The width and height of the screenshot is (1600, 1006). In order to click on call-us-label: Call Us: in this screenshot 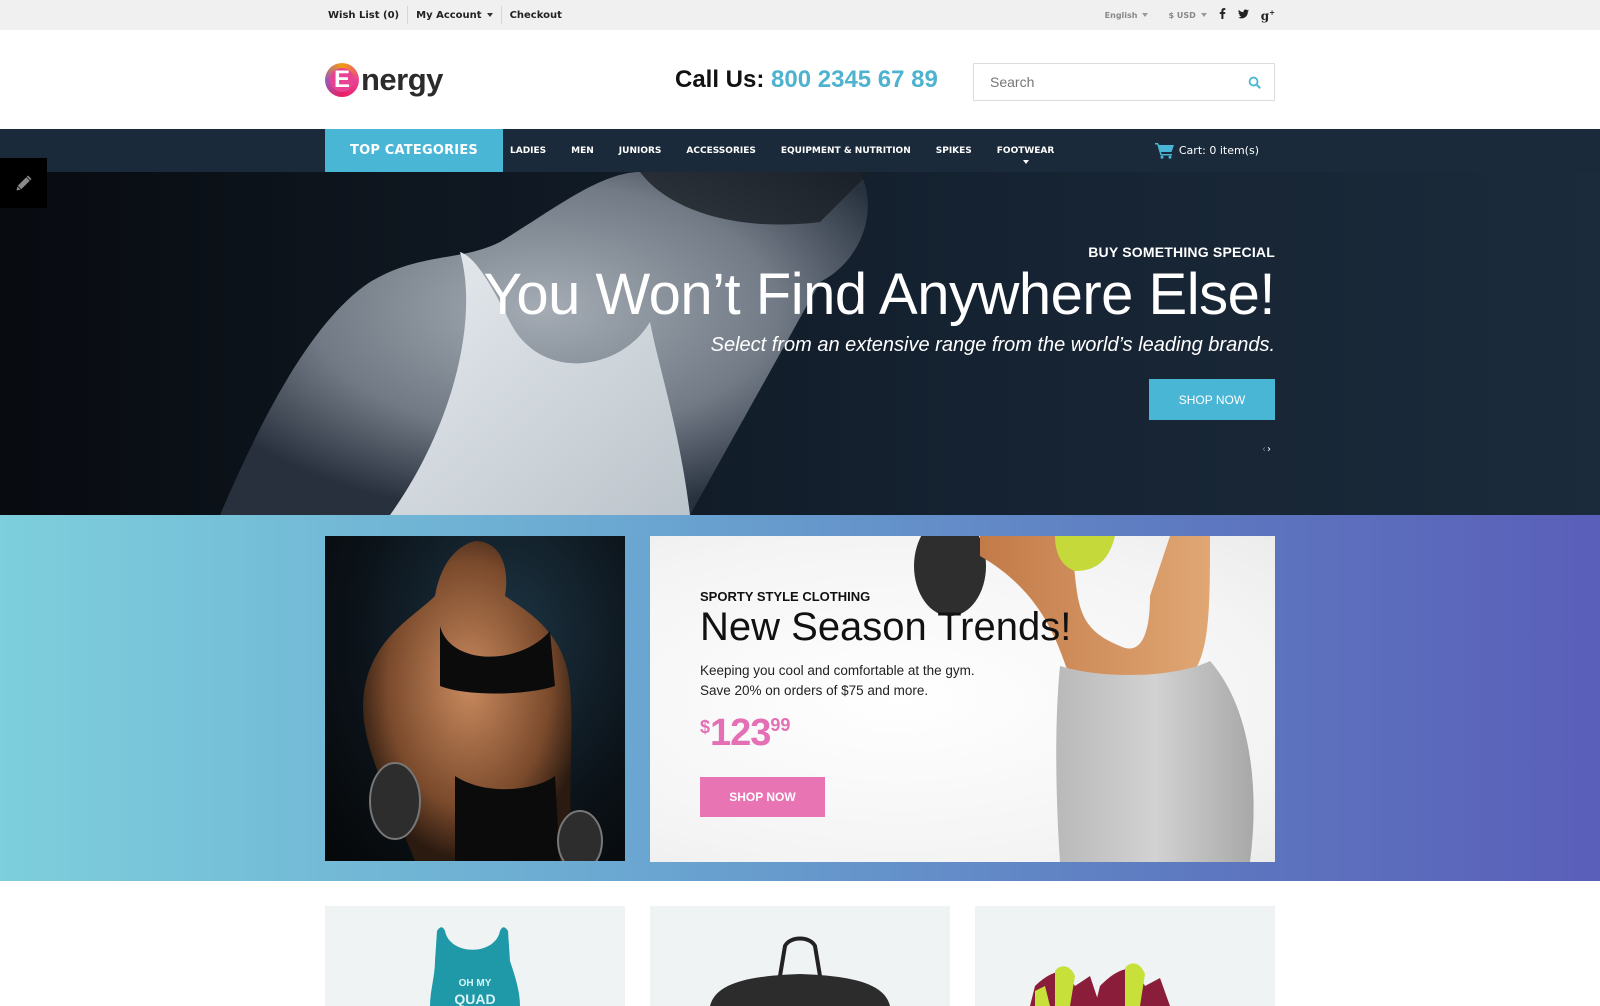, I will do `click(720, 79)`.